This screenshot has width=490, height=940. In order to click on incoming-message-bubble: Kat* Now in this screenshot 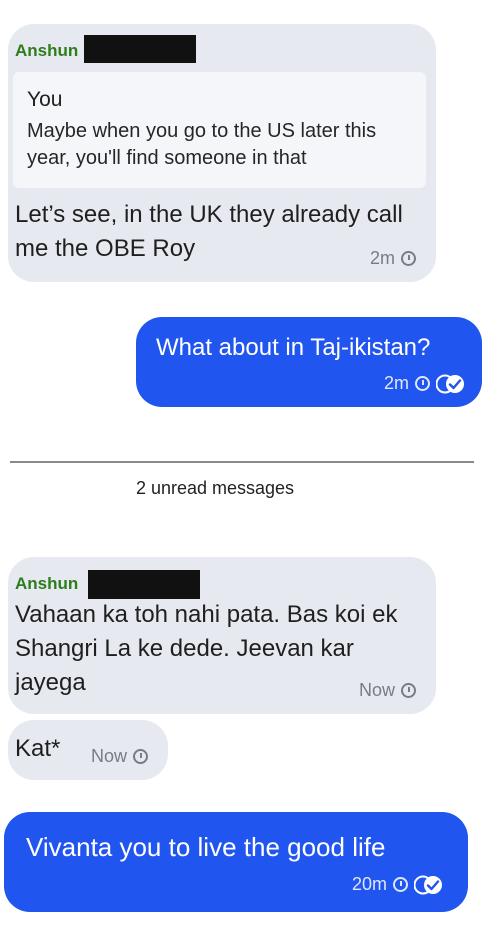, I will do `click(88, 750)`.